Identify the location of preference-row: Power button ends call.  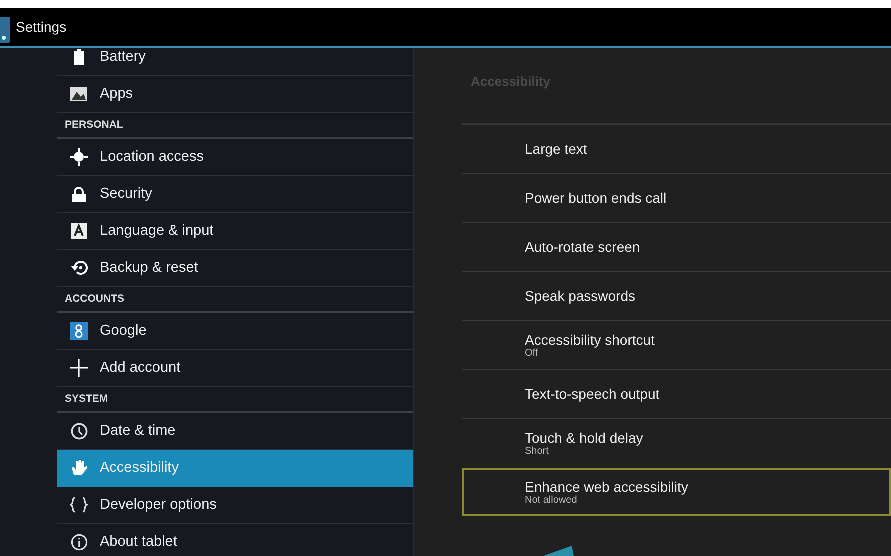
(676, 197).